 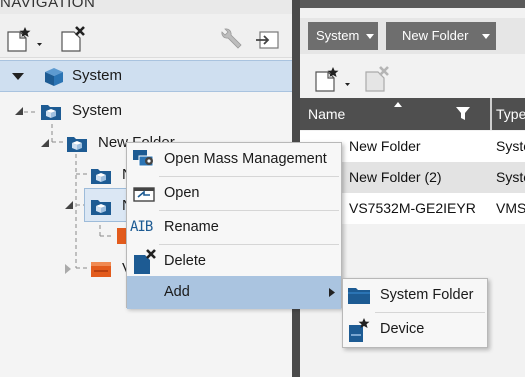 I want to click on column-header-type: Type, so click(x=510, y=114).